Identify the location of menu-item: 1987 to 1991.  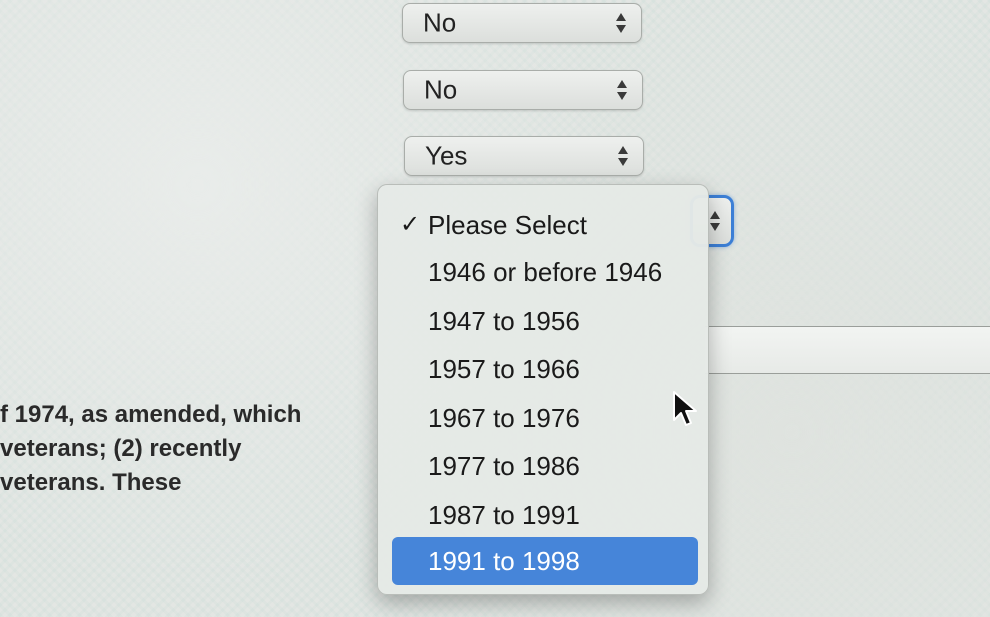
(545, 515).